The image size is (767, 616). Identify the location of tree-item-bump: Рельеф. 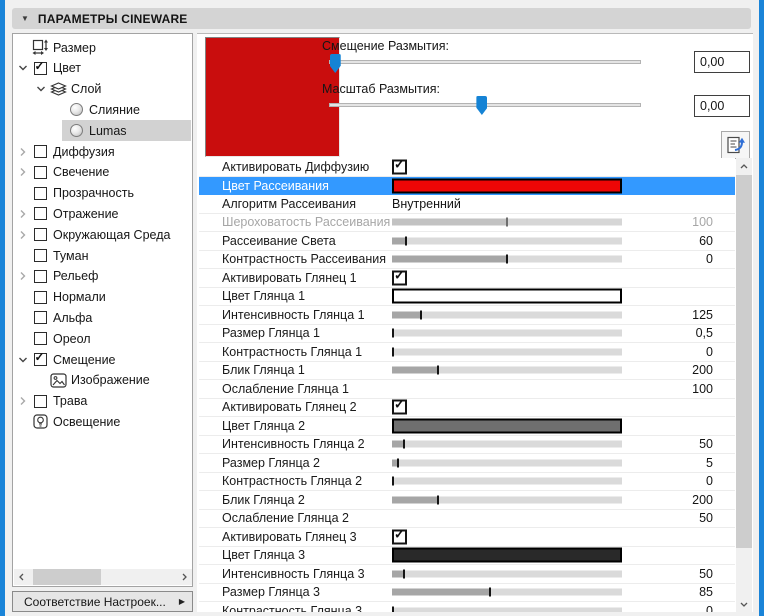
(102, 276).